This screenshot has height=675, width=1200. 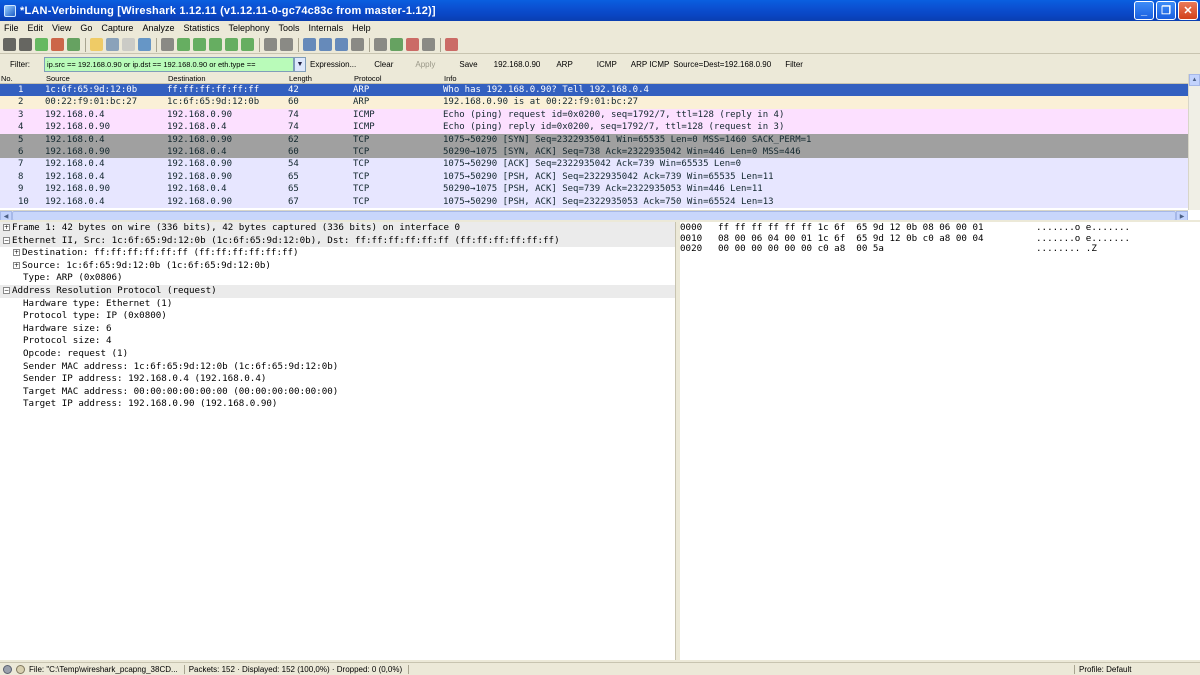 I want to click on detail-tree-item: Opcode: request (1), so click(x=337, y=354).